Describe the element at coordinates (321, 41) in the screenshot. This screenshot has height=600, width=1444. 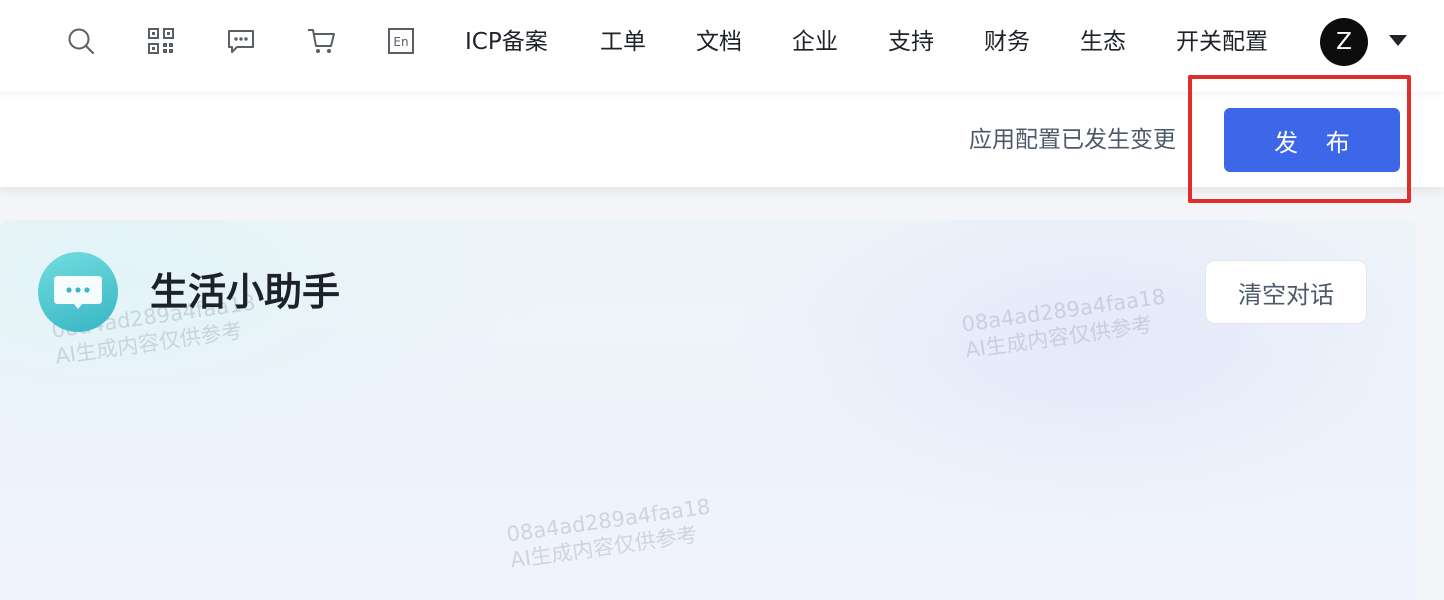
I see `cart-icon` at that location.